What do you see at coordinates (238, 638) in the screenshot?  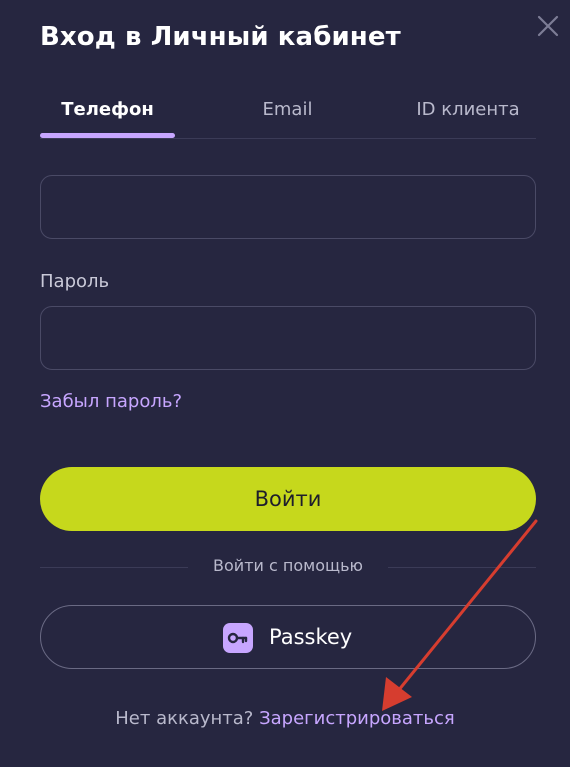 I see `key-icon` at bounding box center [238, 638].